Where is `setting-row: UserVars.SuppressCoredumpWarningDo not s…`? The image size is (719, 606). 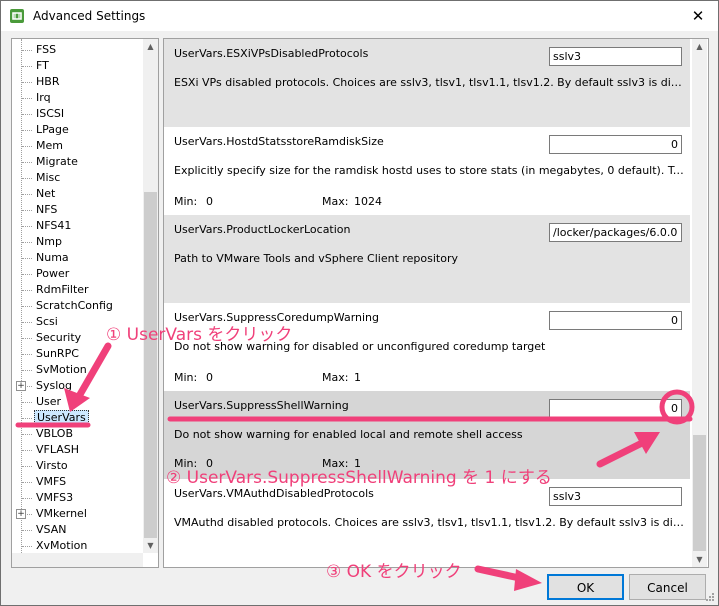
setting-row: UserVars.SuppressCoredumpWarningDo not s… is located at coordinates (427, 347).